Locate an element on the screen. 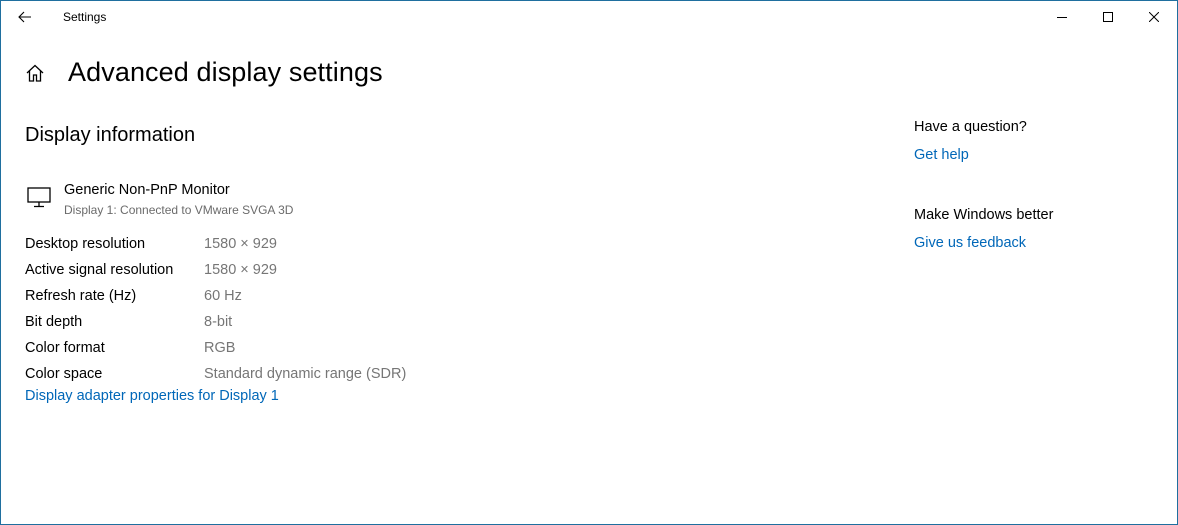 The height and width of the screenshot is (525, 1178). feedback-group: Make Windows better Give us feedback is located at coordinates (983, 231).